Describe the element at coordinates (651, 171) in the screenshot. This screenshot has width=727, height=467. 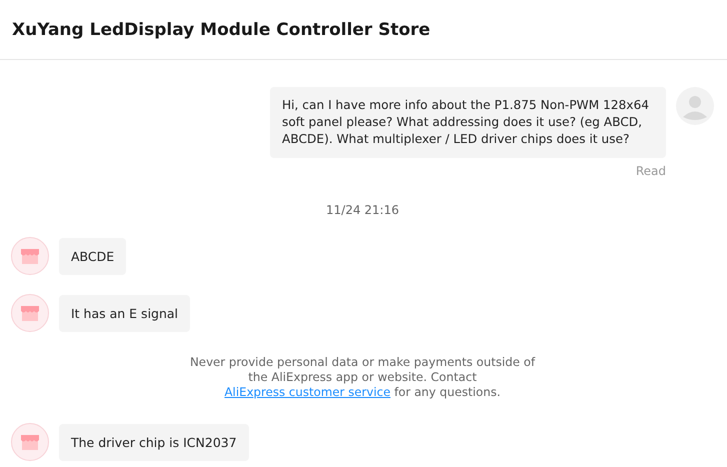
I see `read-status: Read` at that location.